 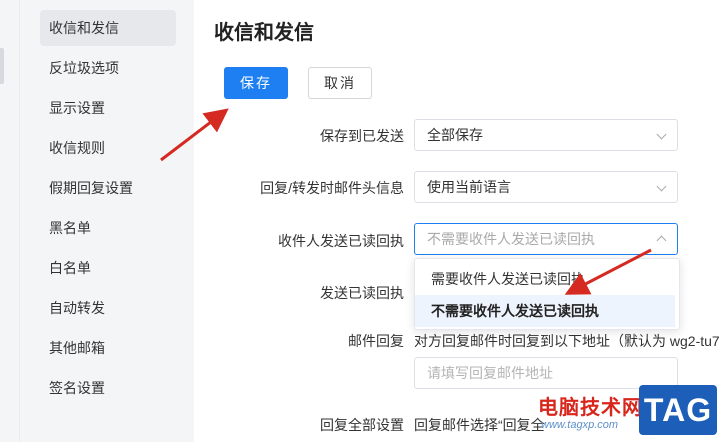 What do you see at coordinates (545, 311) in the screenshot?
I see `dropdown-option-no-receipt: 不需要收件人发送已读回执` at bounding box center [545, 311].